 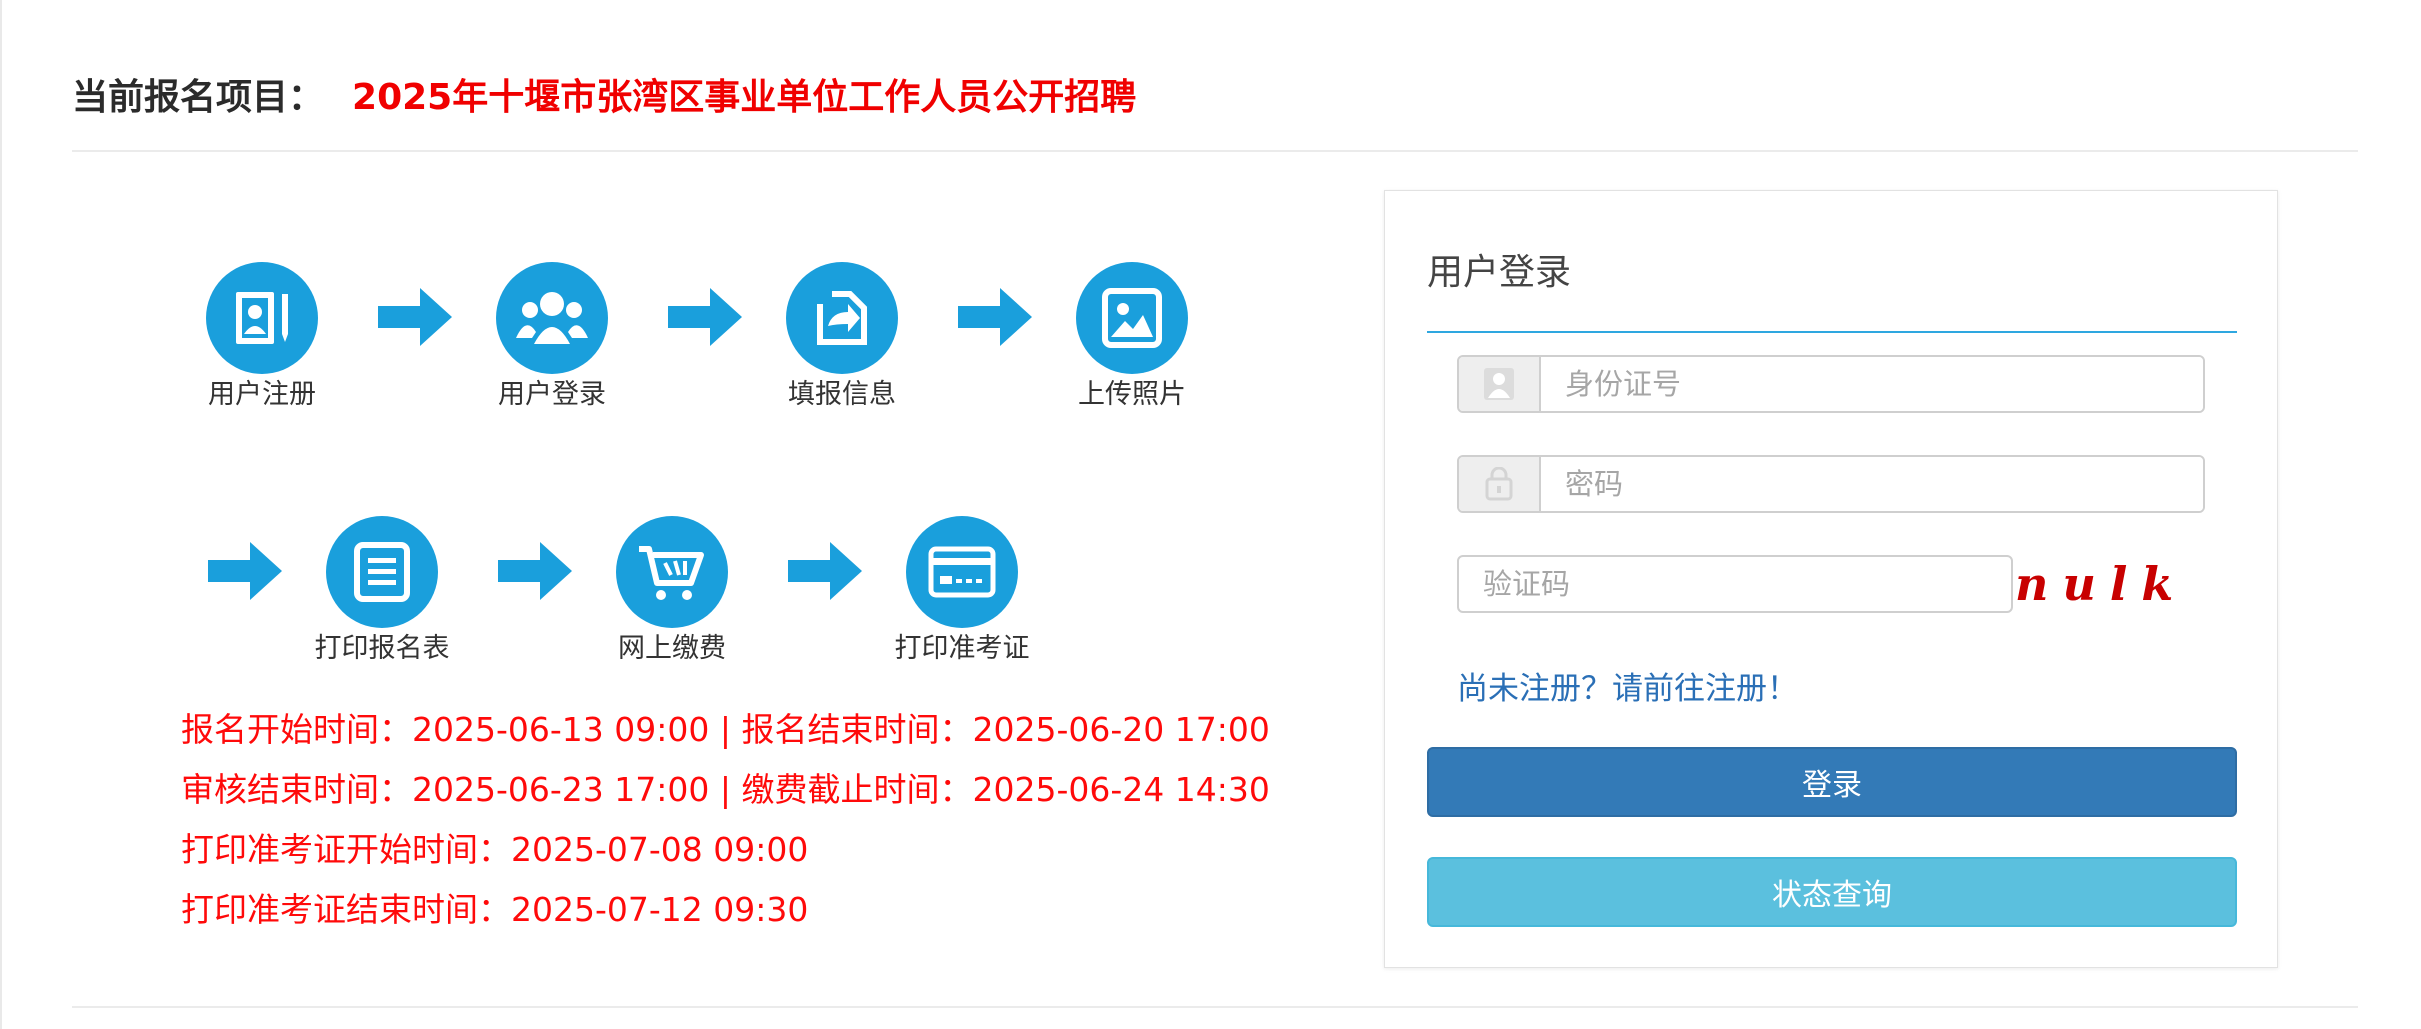 What do you see at coordinates (495, 849) in the screenshot?
I see `date-line: 打印准考证开始时间：2025-07-08 09:00` at bounding box center [495, 849].